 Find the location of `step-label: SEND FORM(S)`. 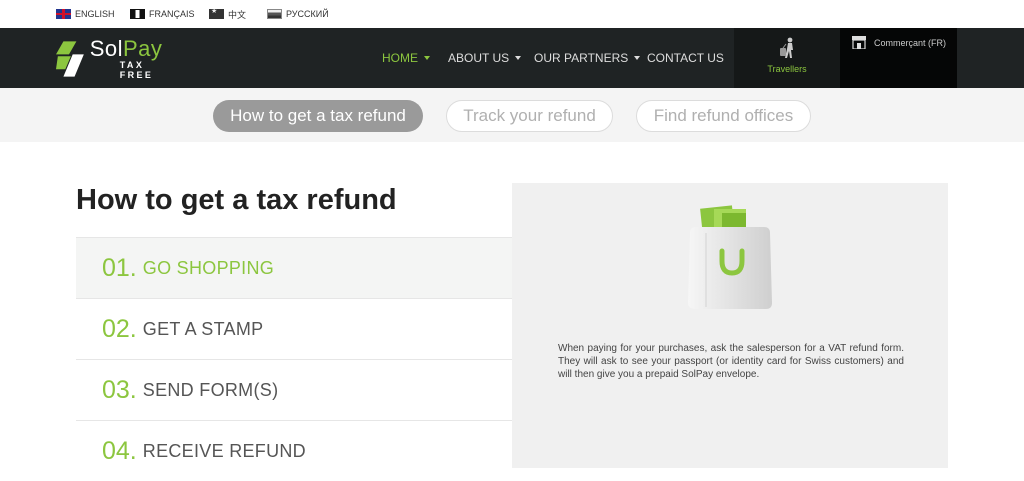

step-label: SEND FORM(S) is located at coordinates (210, 389).